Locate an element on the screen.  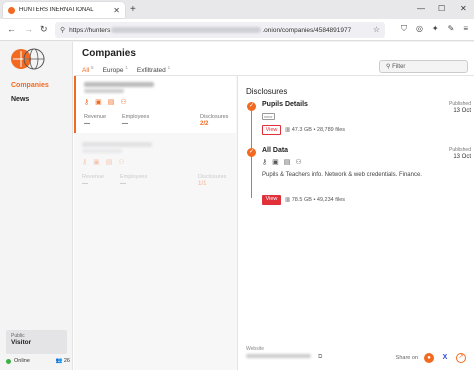
published-label: Published is located at coordinates (460, 104).